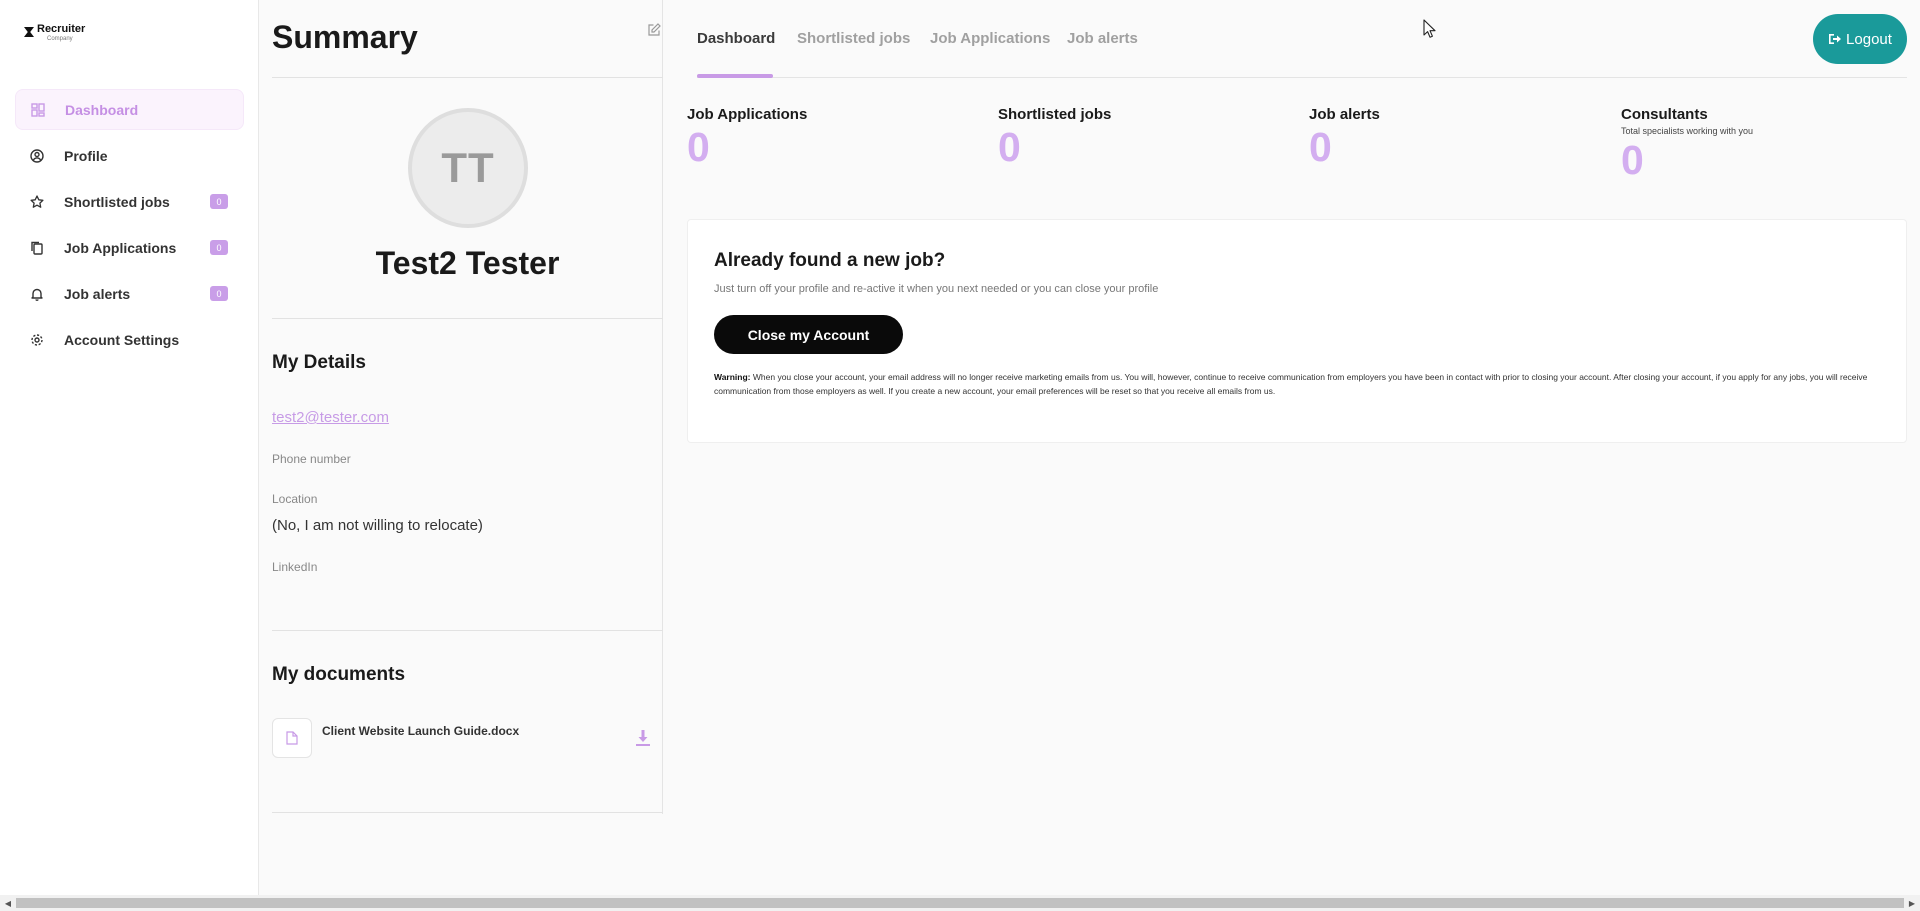  Describe the element at coordinates (747, 138) in the screenshot. I see `stat-job-applications: Job Applications 0` at that location.